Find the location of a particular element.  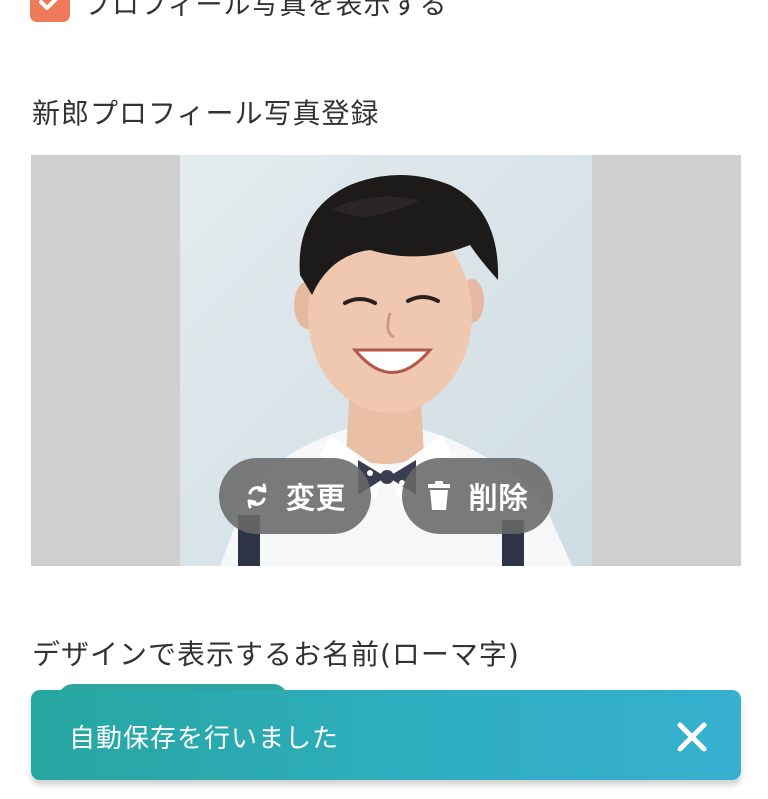

autosave-toast-message: 自動保存を行いました is located at coordinates (204, 739).